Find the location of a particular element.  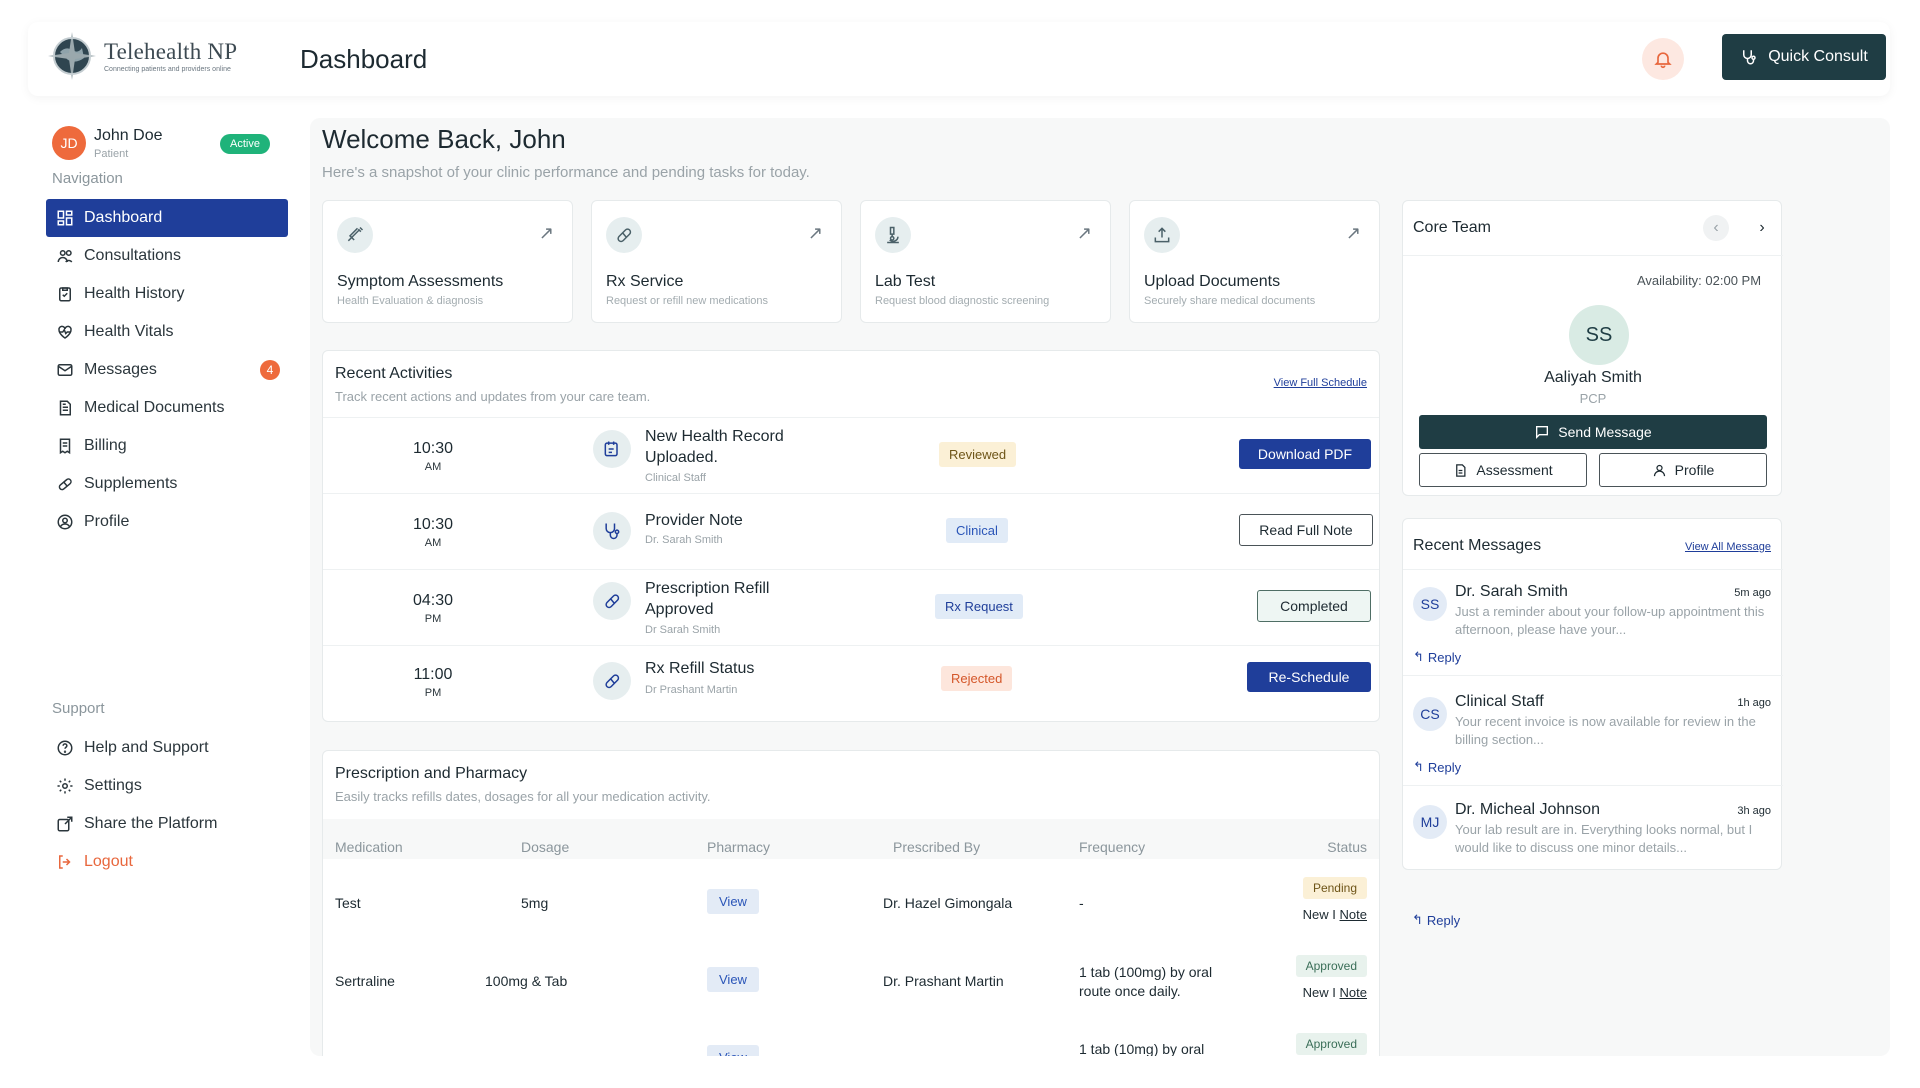

user-role: Patient is located at coordinates (111, 153).